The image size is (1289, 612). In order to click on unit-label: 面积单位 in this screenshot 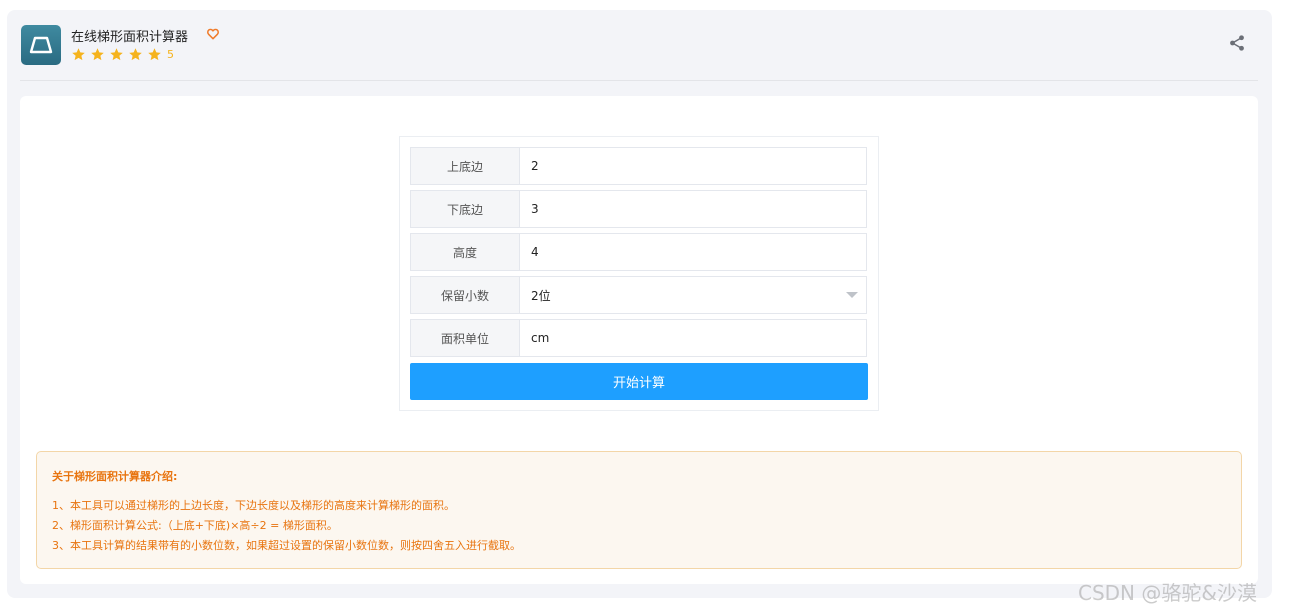, I will do `click(465, 338)`.